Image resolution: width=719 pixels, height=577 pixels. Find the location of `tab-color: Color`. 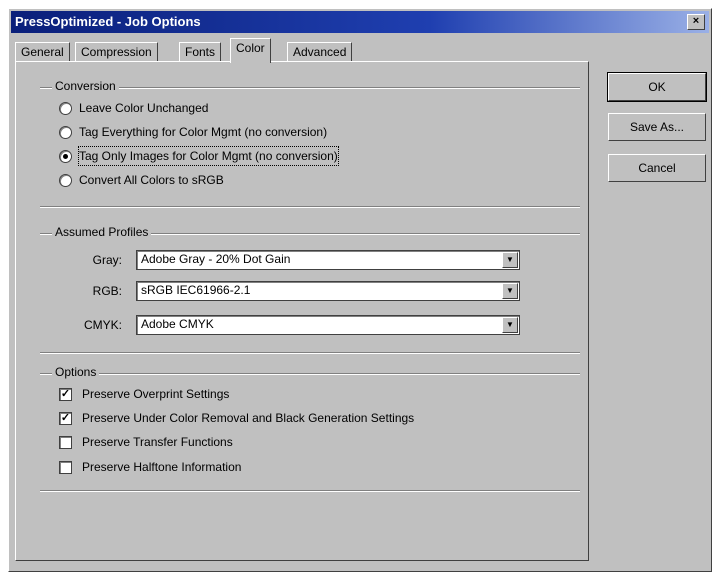

tab-color: Color is located at coordinates (250, 50).